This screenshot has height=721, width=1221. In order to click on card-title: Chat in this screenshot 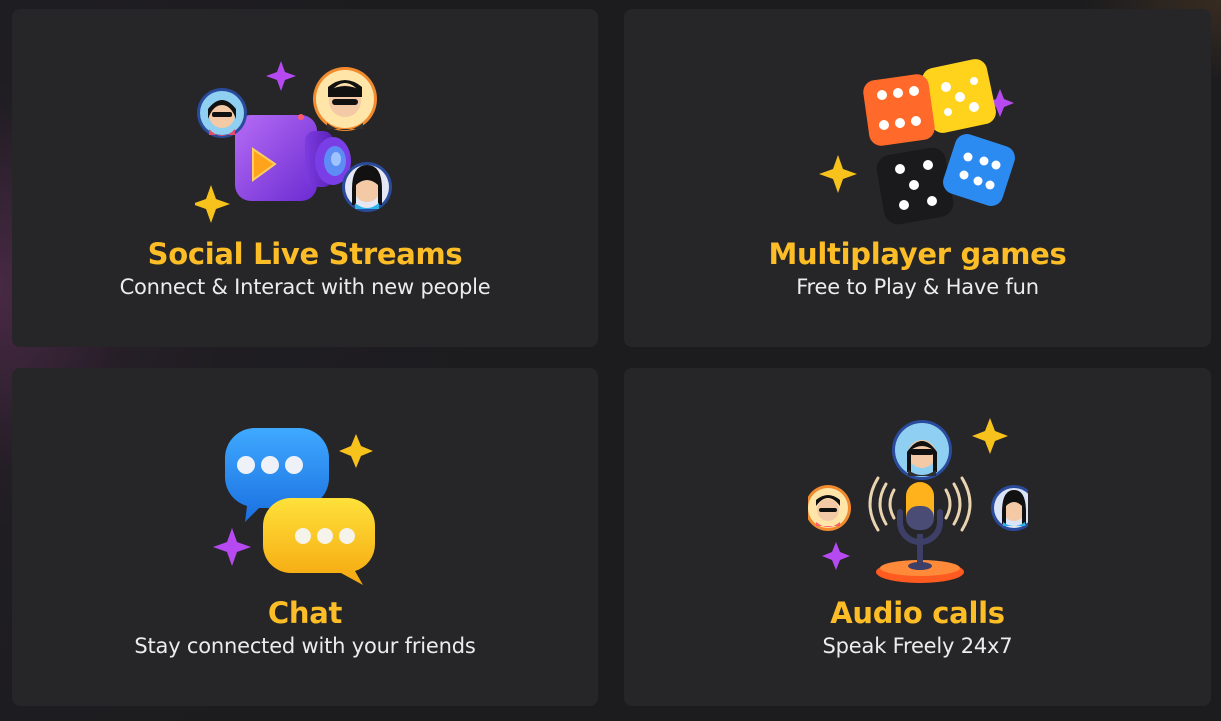, I will do `click(305, 613)`.